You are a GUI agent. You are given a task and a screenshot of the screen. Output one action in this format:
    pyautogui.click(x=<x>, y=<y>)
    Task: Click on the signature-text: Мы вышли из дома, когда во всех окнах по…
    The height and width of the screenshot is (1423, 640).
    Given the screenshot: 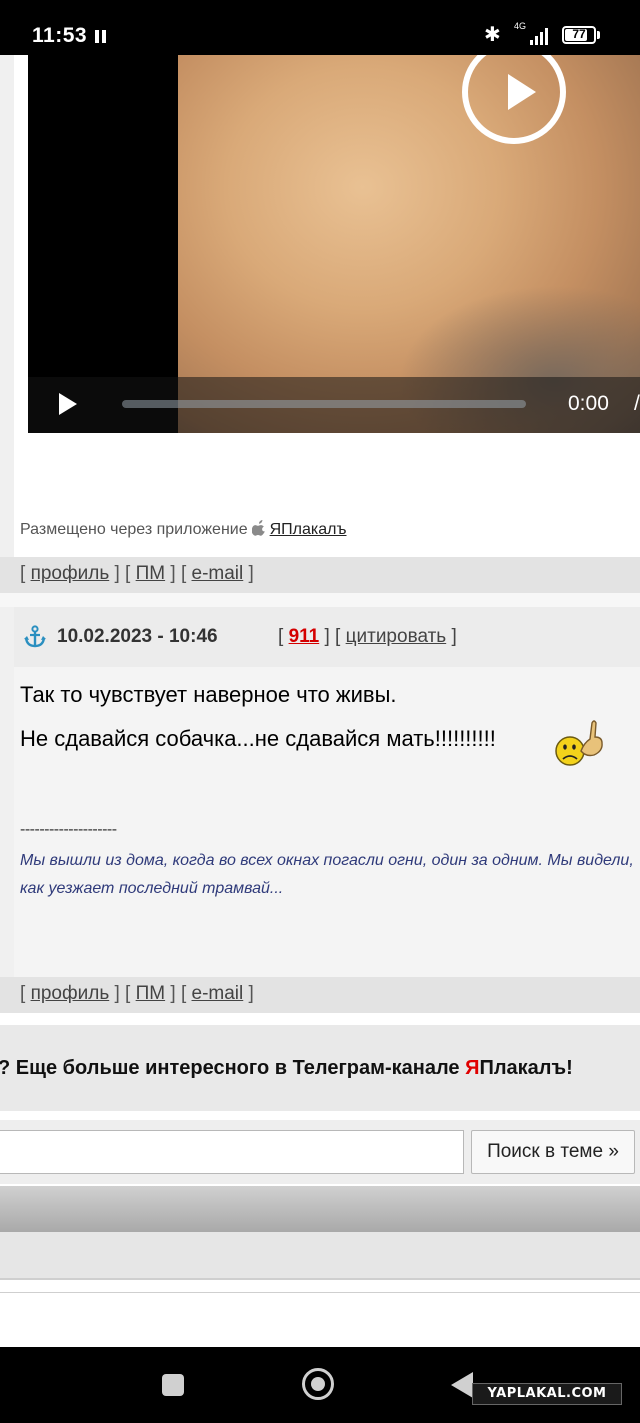 What is the action you would take?
    pyautogui.click(x=327, y=874)
    